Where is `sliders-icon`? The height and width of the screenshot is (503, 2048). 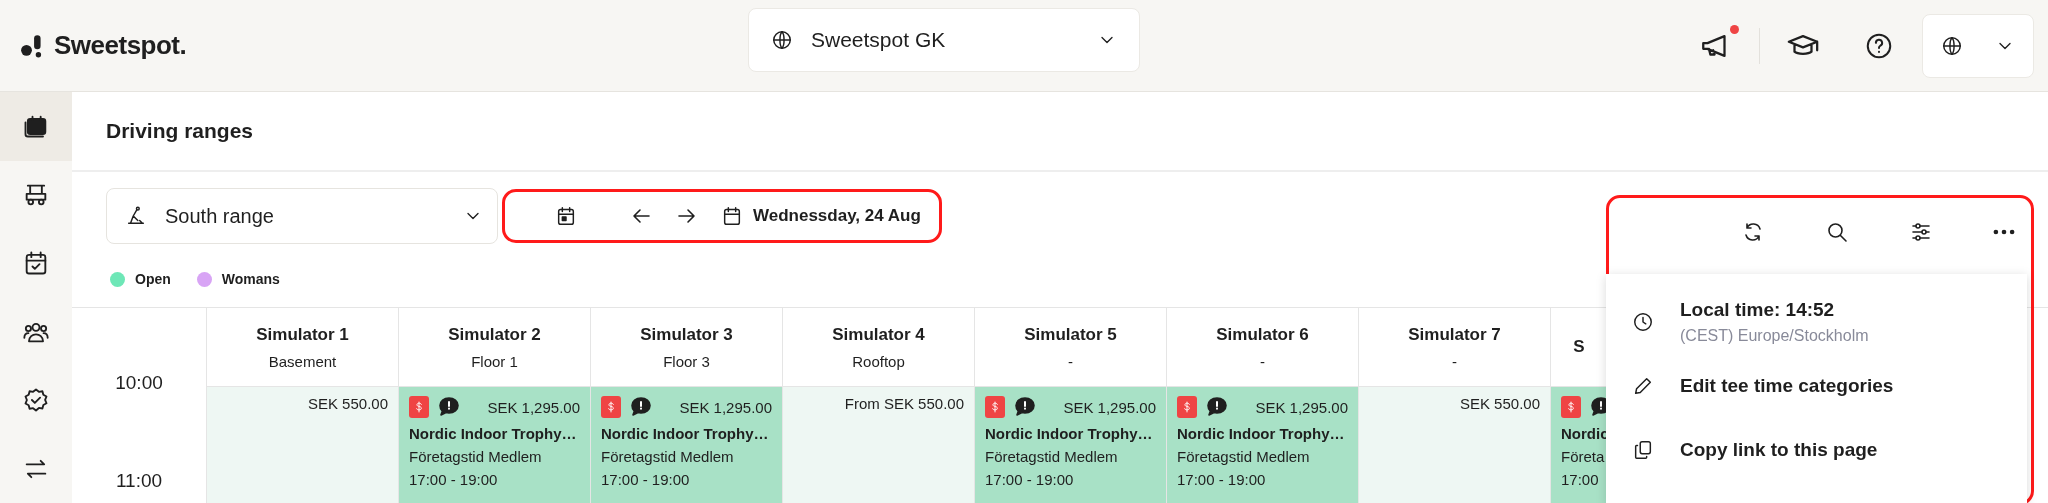
sliders-icon is located at coordinates (1921, 232).